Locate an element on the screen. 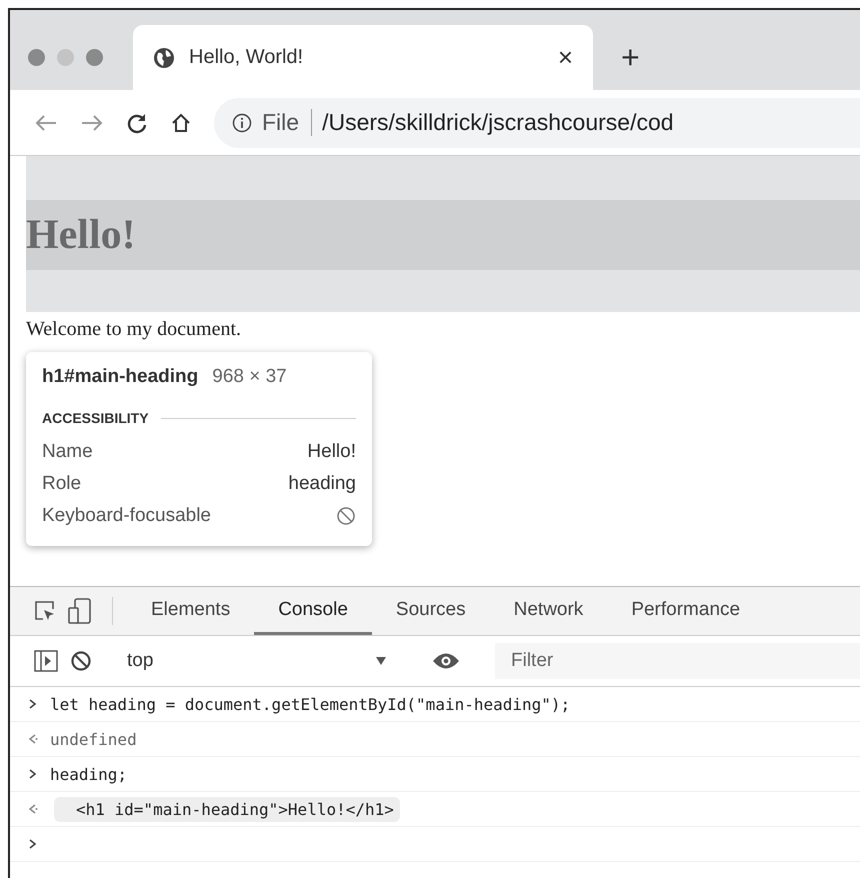 The width and height of the screenshot is (860, 878). reload-icon is located at coordinates (137, 123).